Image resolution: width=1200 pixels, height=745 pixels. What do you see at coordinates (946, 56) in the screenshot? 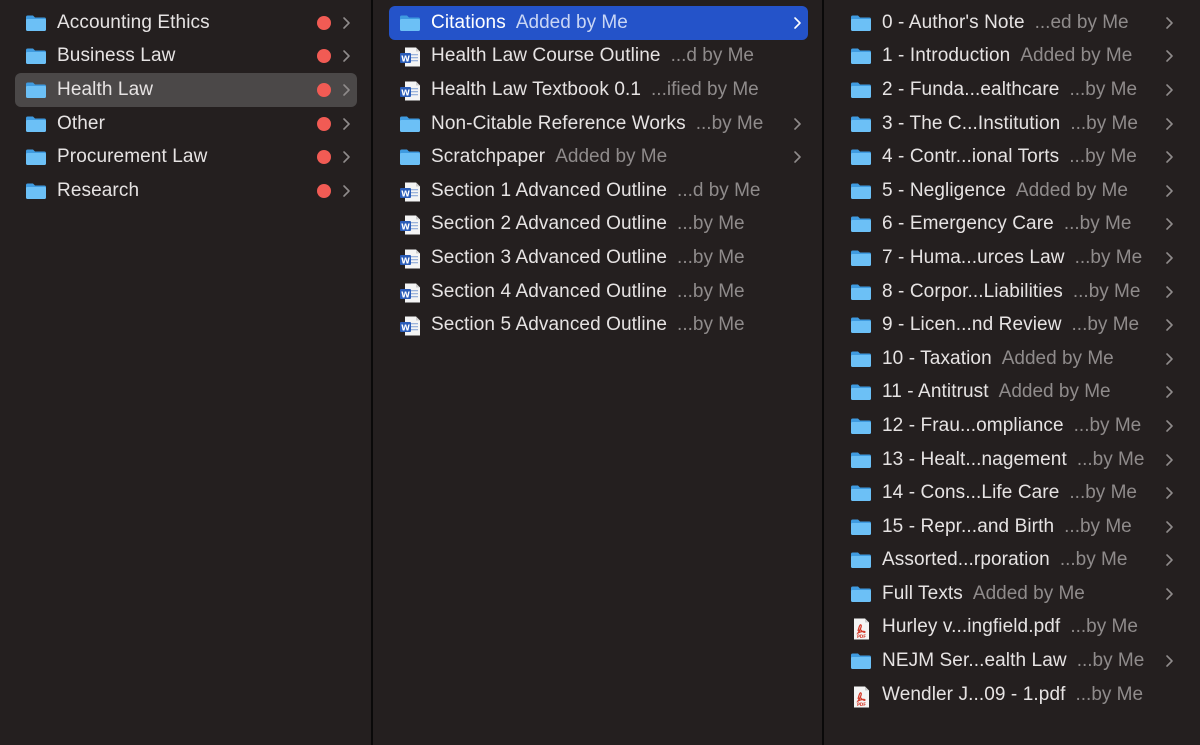
I see `item-name: 1 - Introduction` at bounding box center [946, 56].